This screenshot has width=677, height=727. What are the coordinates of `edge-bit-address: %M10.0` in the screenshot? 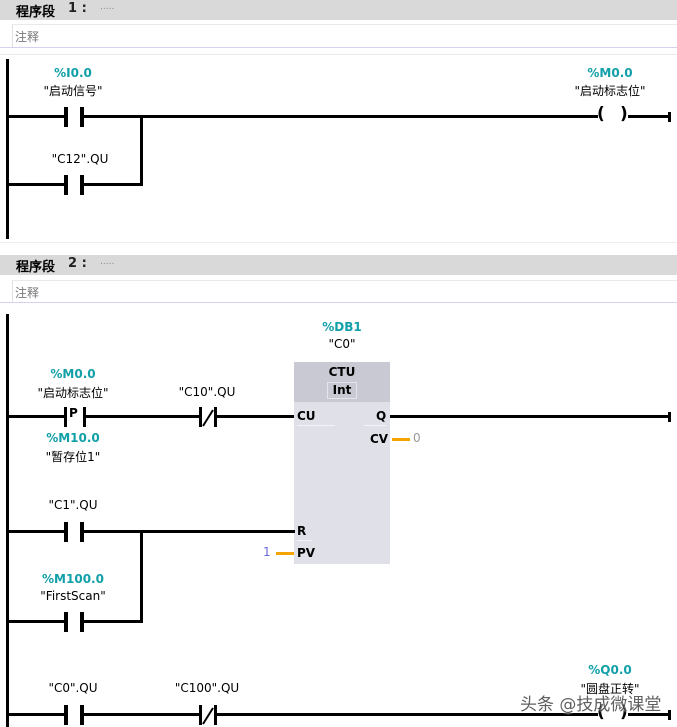 It's located at (73, 438).